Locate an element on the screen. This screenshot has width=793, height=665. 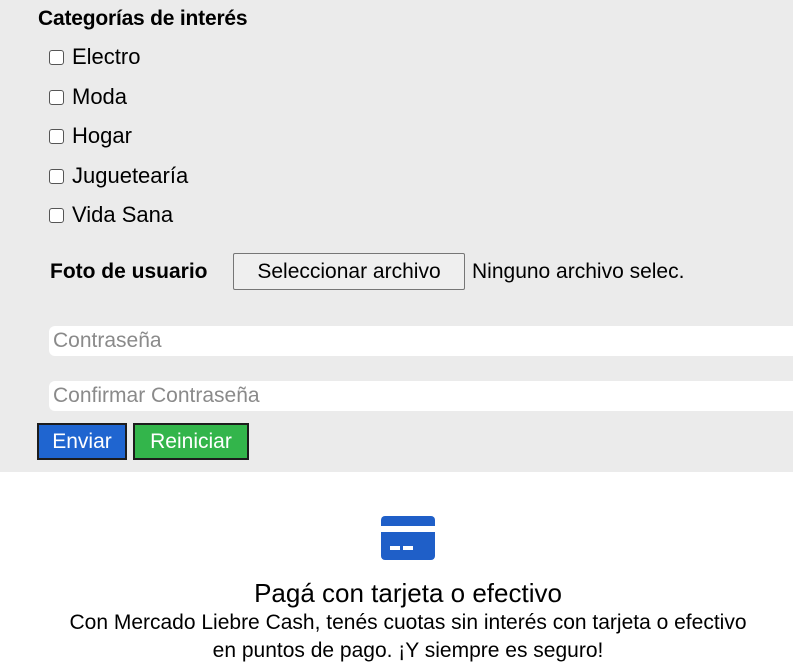
category-label: Moda is located at coordinates (100, 96).